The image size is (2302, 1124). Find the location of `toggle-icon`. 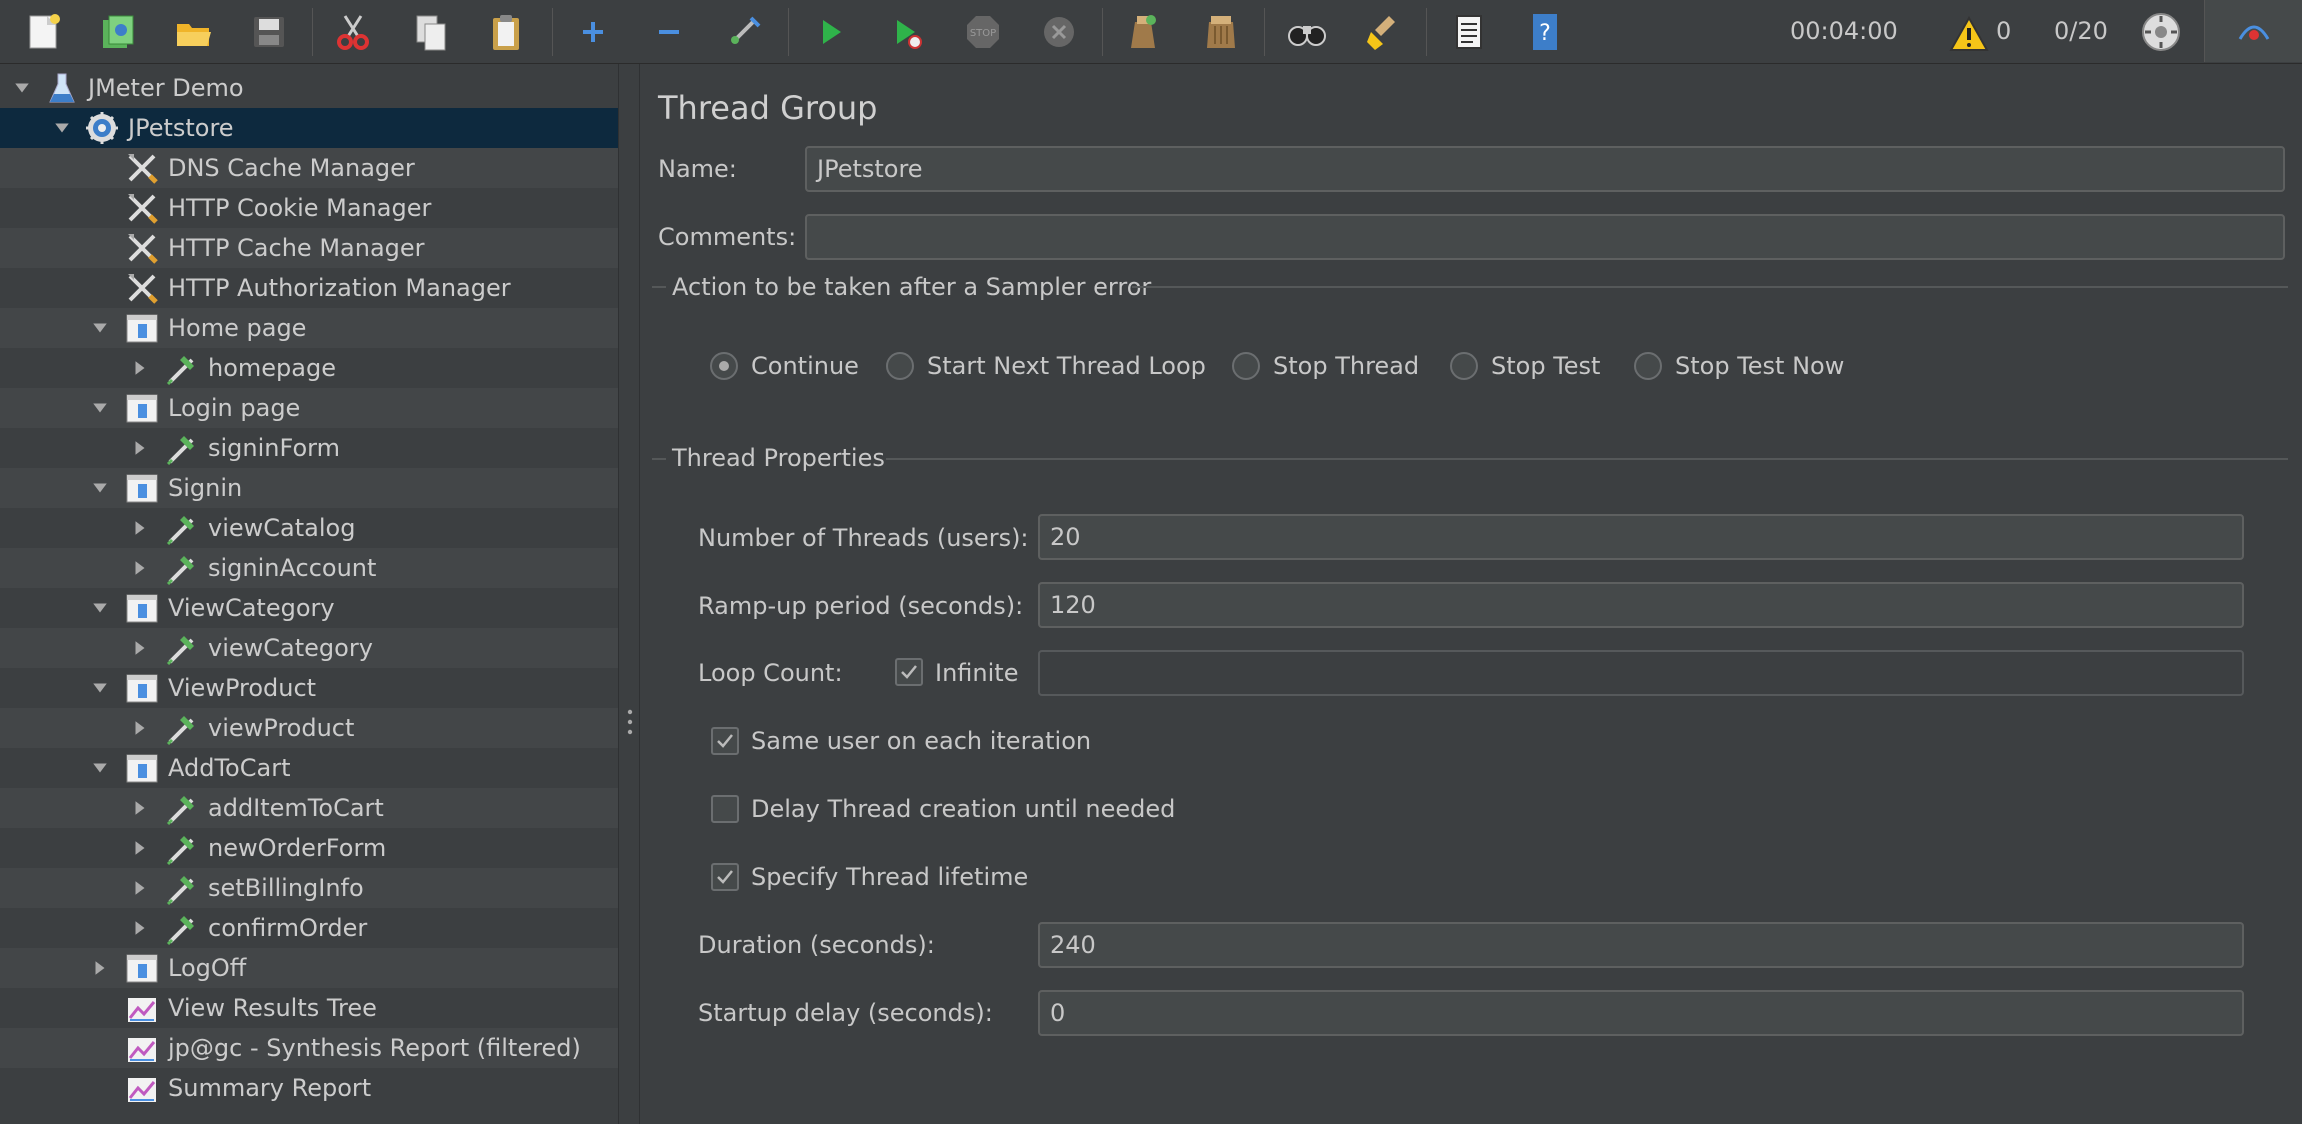

toggle-icon is located at coordinates (745, 32).